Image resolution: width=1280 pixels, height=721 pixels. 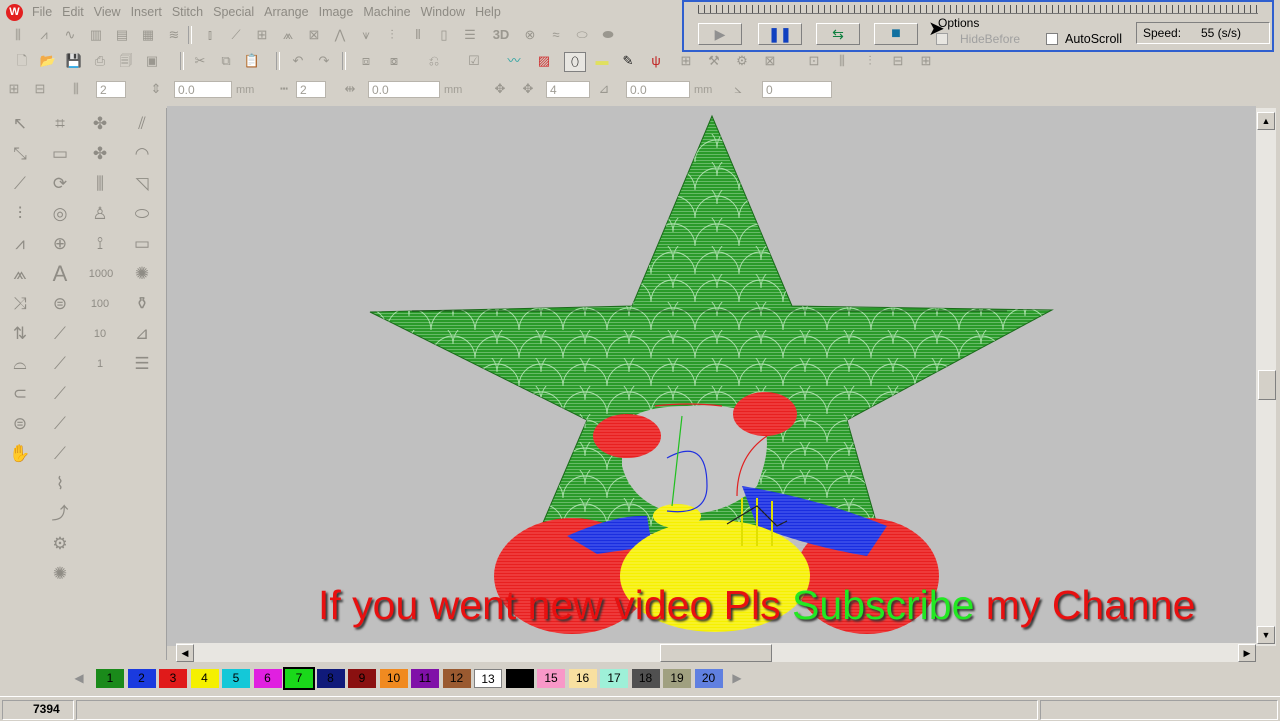 I want to click on thread-swatch-4: 4, so click(x=204, y=678).